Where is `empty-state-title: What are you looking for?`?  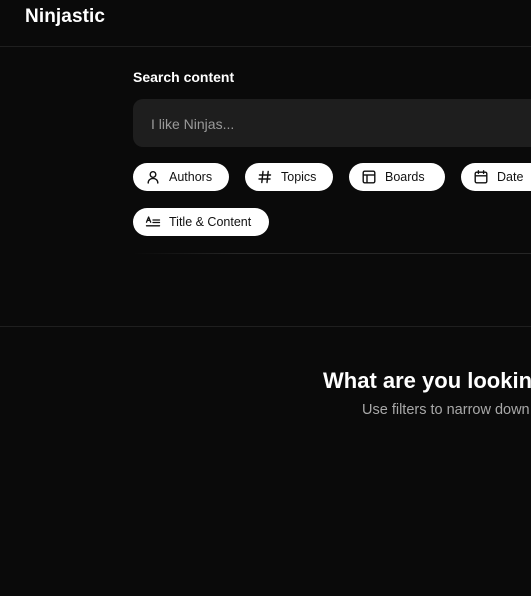
empty-state-title: What are you looking for? is located at coordinates (427, 380).